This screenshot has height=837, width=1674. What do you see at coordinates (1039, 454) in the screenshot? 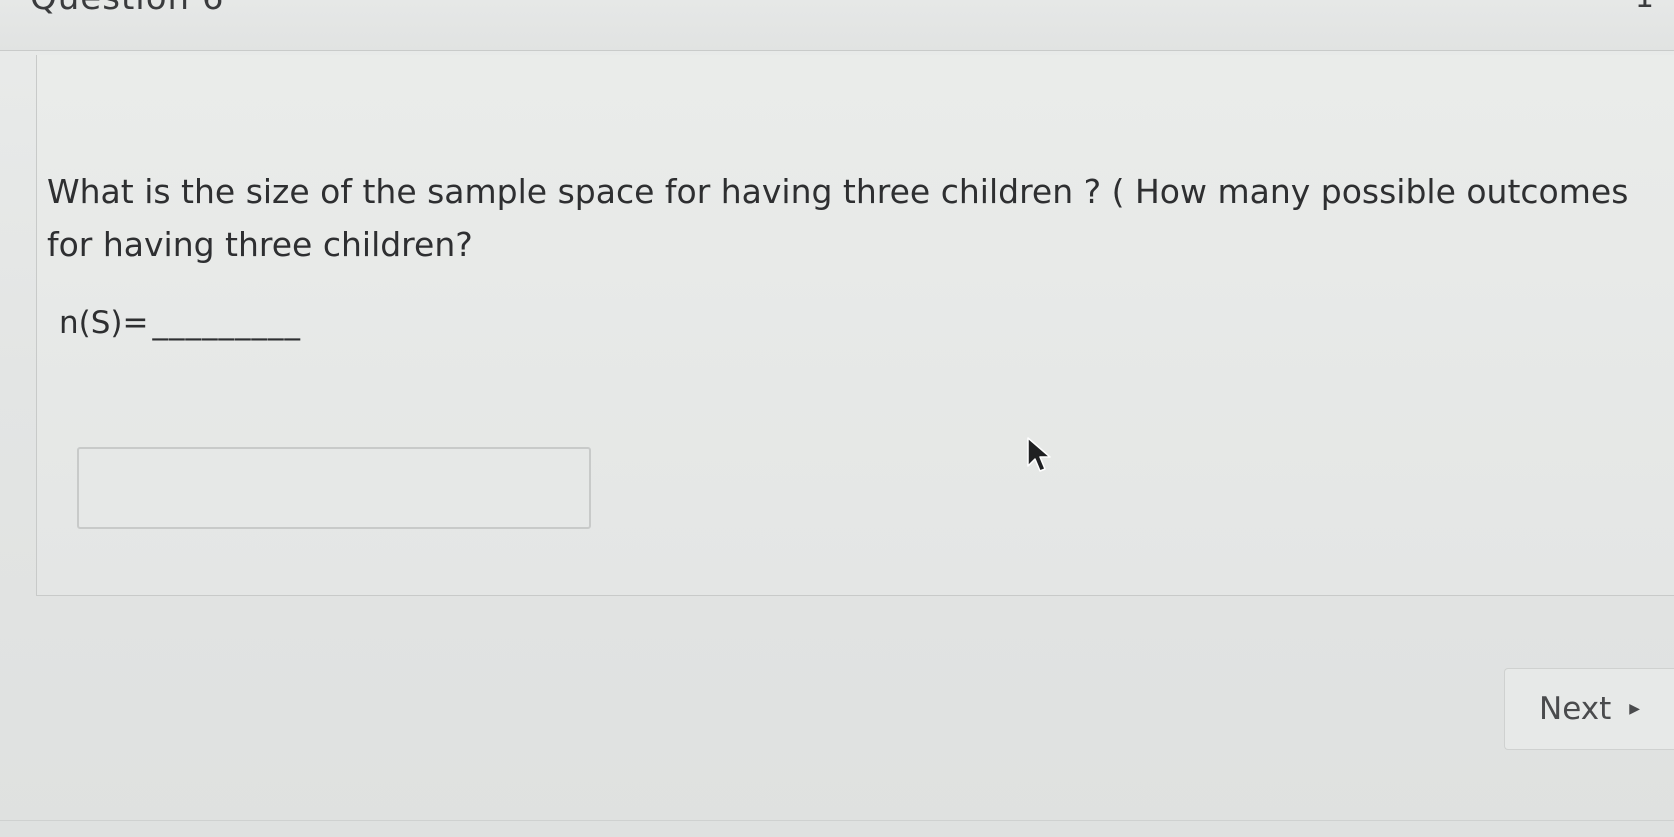
I see `mouse-pointer-icon` at bounding box center [1039, 454].